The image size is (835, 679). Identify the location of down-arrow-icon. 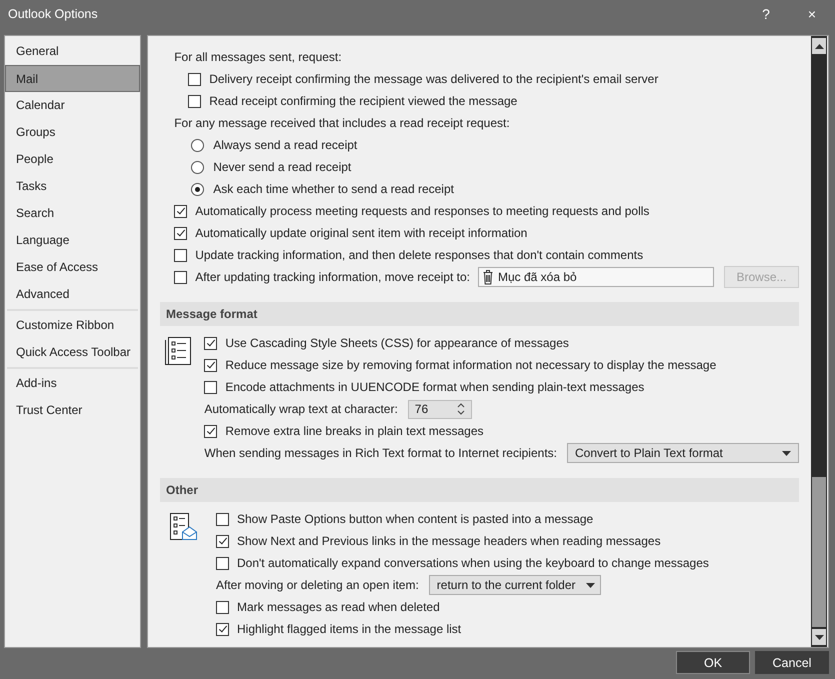
(819, 637).